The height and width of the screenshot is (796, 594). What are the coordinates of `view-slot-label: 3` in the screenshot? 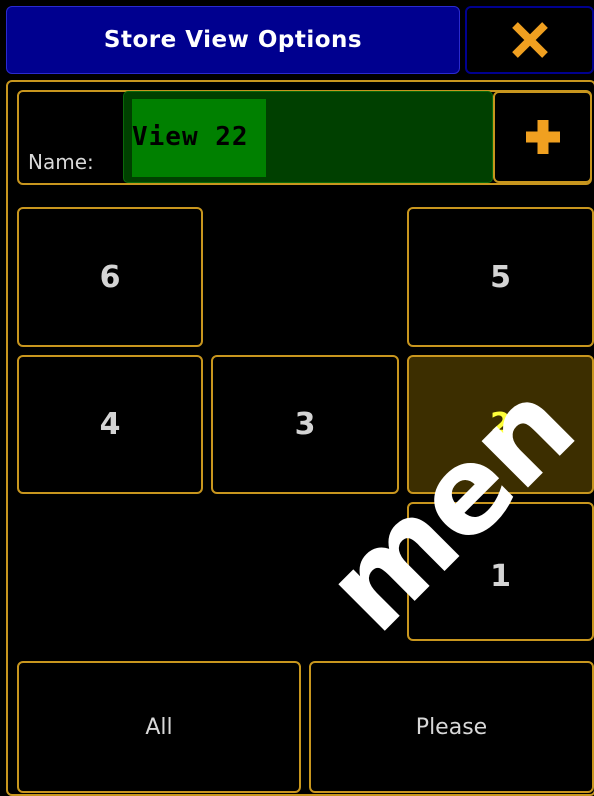 It's located at (305, 424).